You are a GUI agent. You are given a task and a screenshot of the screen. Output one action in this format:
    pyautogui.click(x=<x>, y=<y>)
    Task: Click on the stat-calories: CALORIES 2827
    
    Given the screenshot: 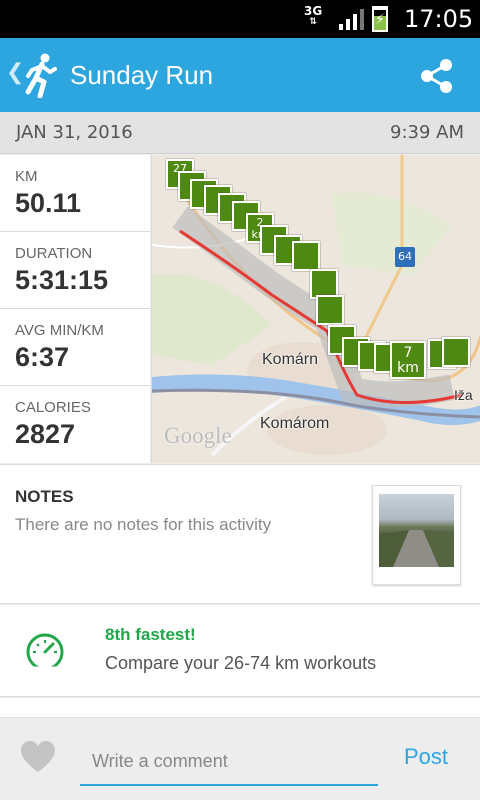 What is the action you would take?
    pyautogui.click(x=75, y=424)
    